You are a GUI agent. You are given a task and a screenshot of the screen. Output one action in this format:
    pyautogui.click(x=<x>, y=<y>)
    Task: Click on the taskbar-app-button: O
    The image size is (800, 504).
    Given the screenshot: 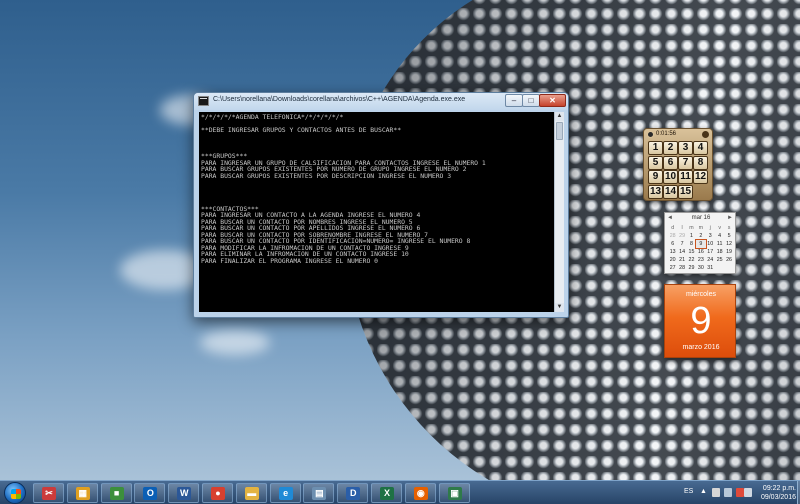 What is the action you would take?
    pyautogui.click(x=150, y=493)
    